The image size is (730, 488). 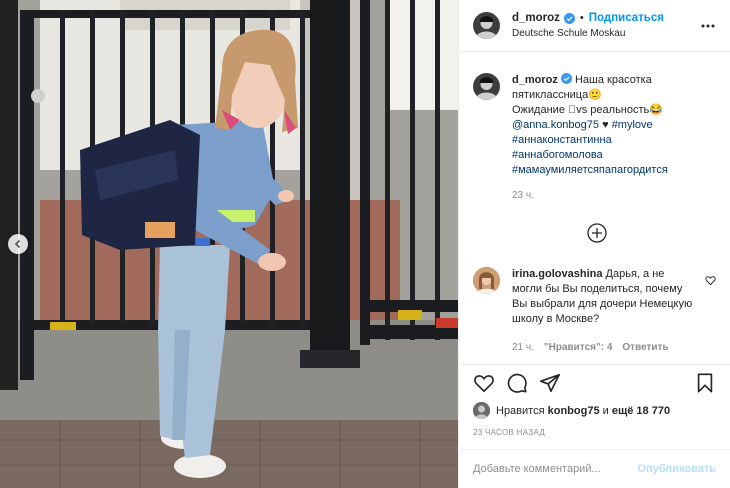 I want to click on previous-photo-button, so click(x=18, y=244).